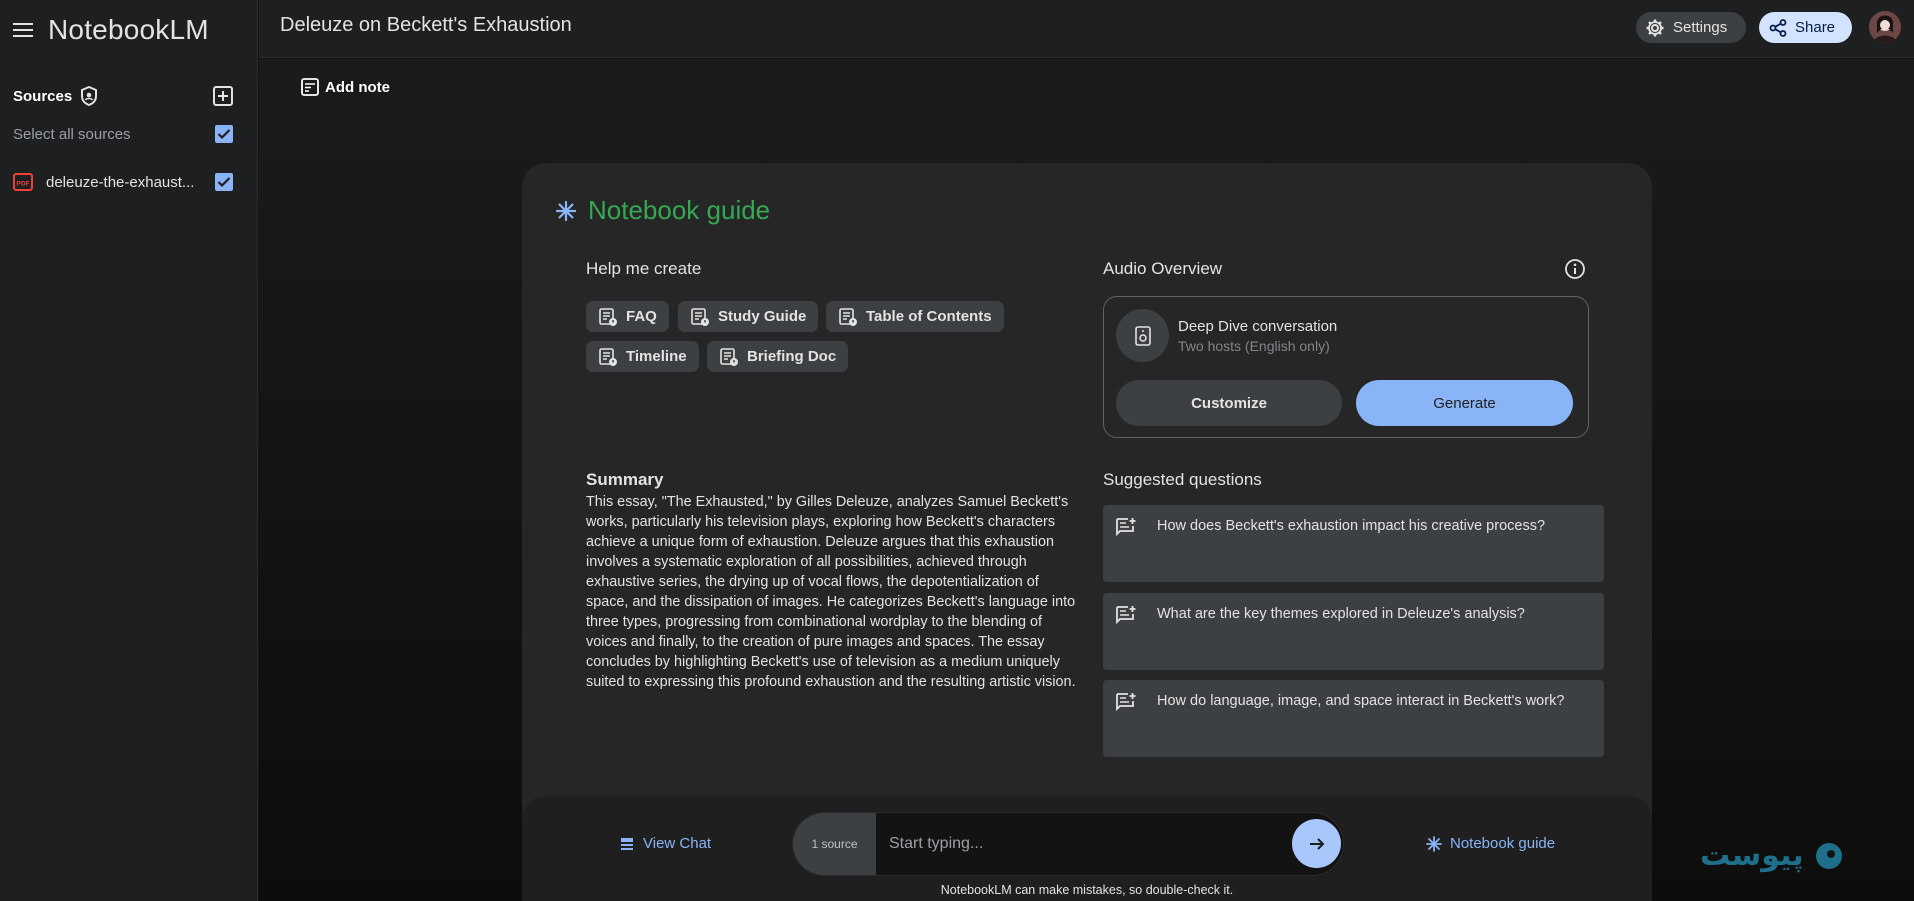 The image size is (1914, 901). I want to click on add-note-button: Add note, so click(345, 87).